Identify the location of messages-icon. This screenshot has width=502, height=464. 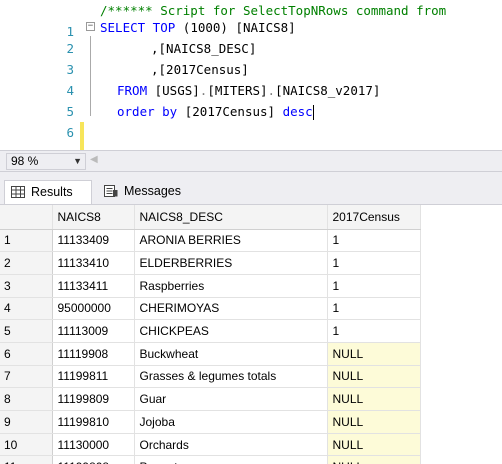
(111, 191).